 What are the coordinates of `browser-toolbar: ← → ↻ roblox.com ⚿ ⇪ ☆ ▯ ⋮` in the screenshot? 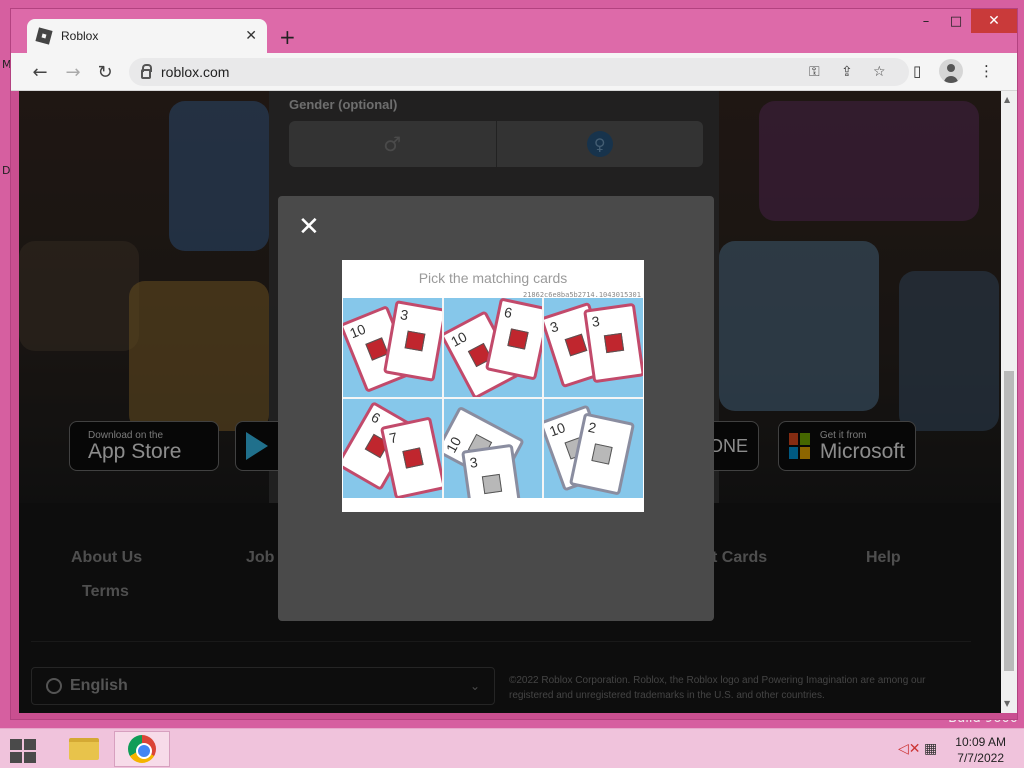 It's located at (514, 72).